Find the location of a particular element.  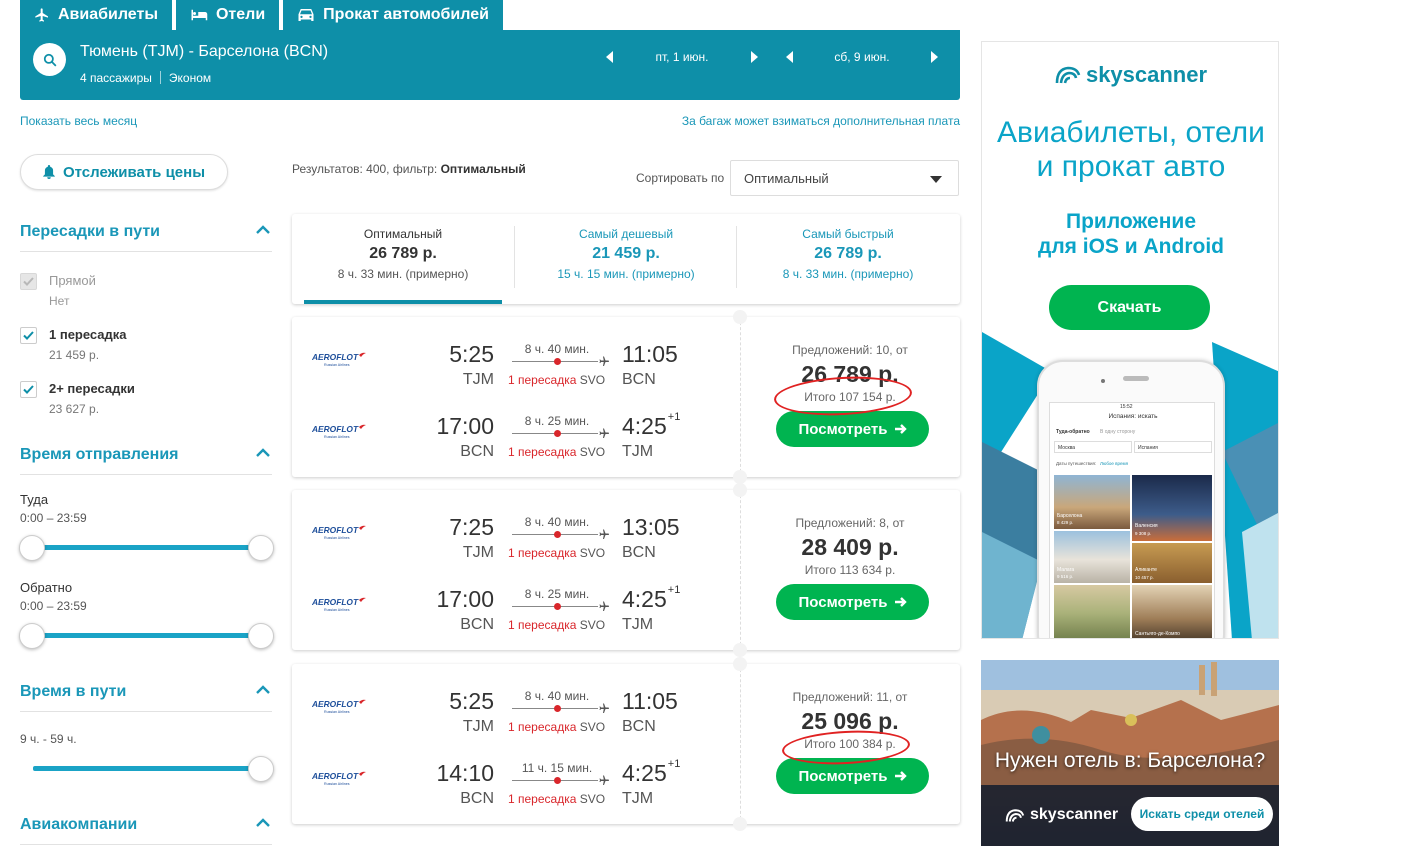

option-price: Нет is located at coordinates (59, 301).